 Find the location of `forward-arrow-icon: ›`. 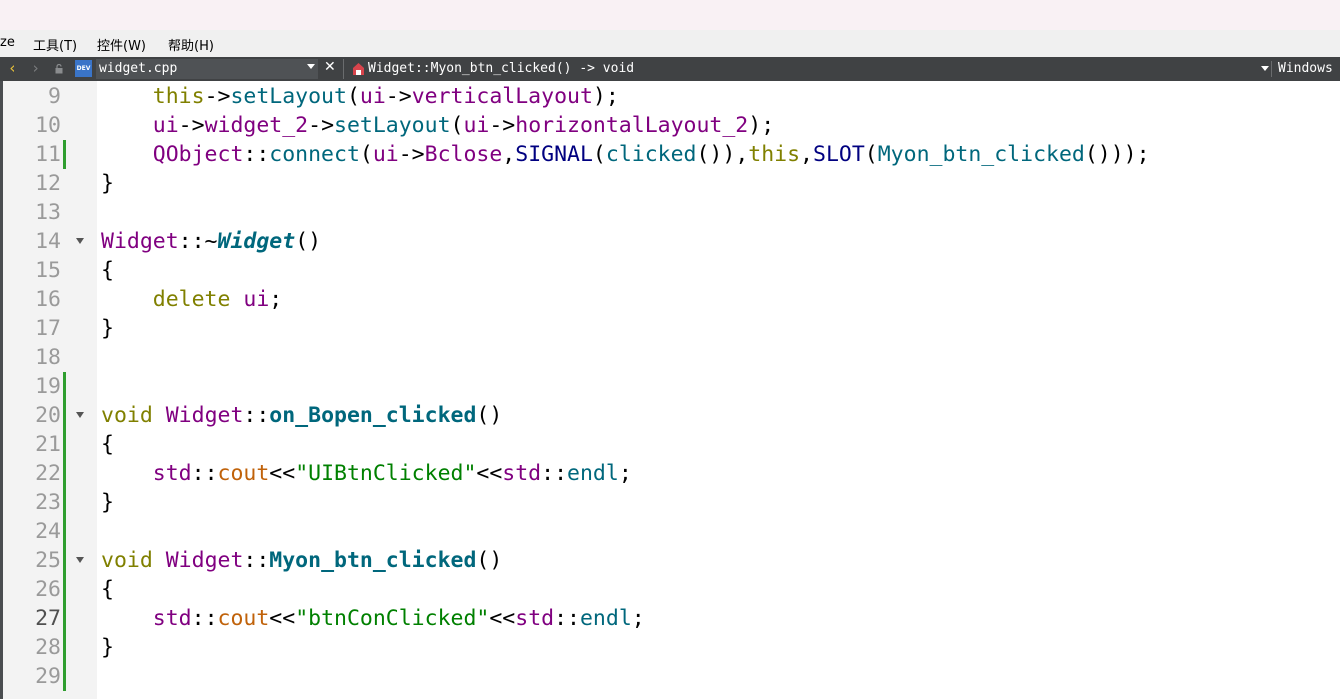

forward-arrow-icon: › is located at coordinates (35, 68).